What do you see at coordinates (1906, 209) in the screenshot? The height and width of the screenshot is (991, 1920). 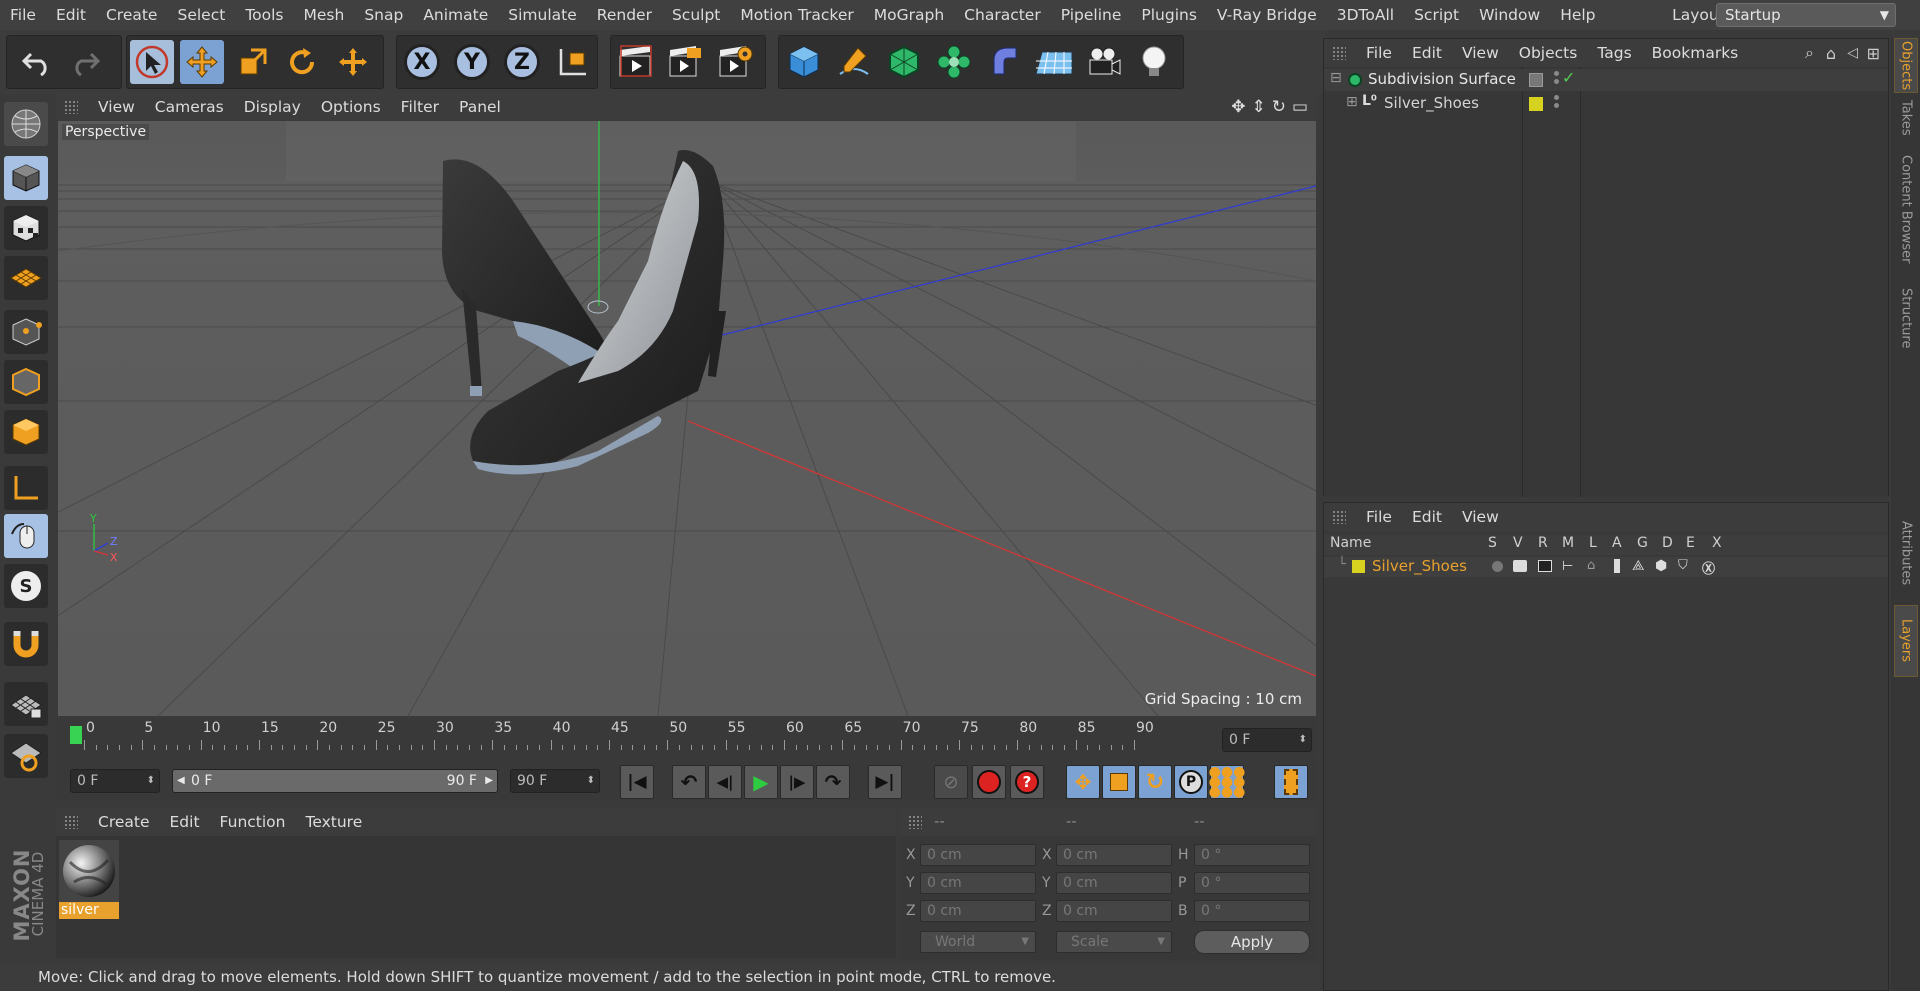 I see `tab-content-browser: Content Browser` at bounding box center [1906, 209].